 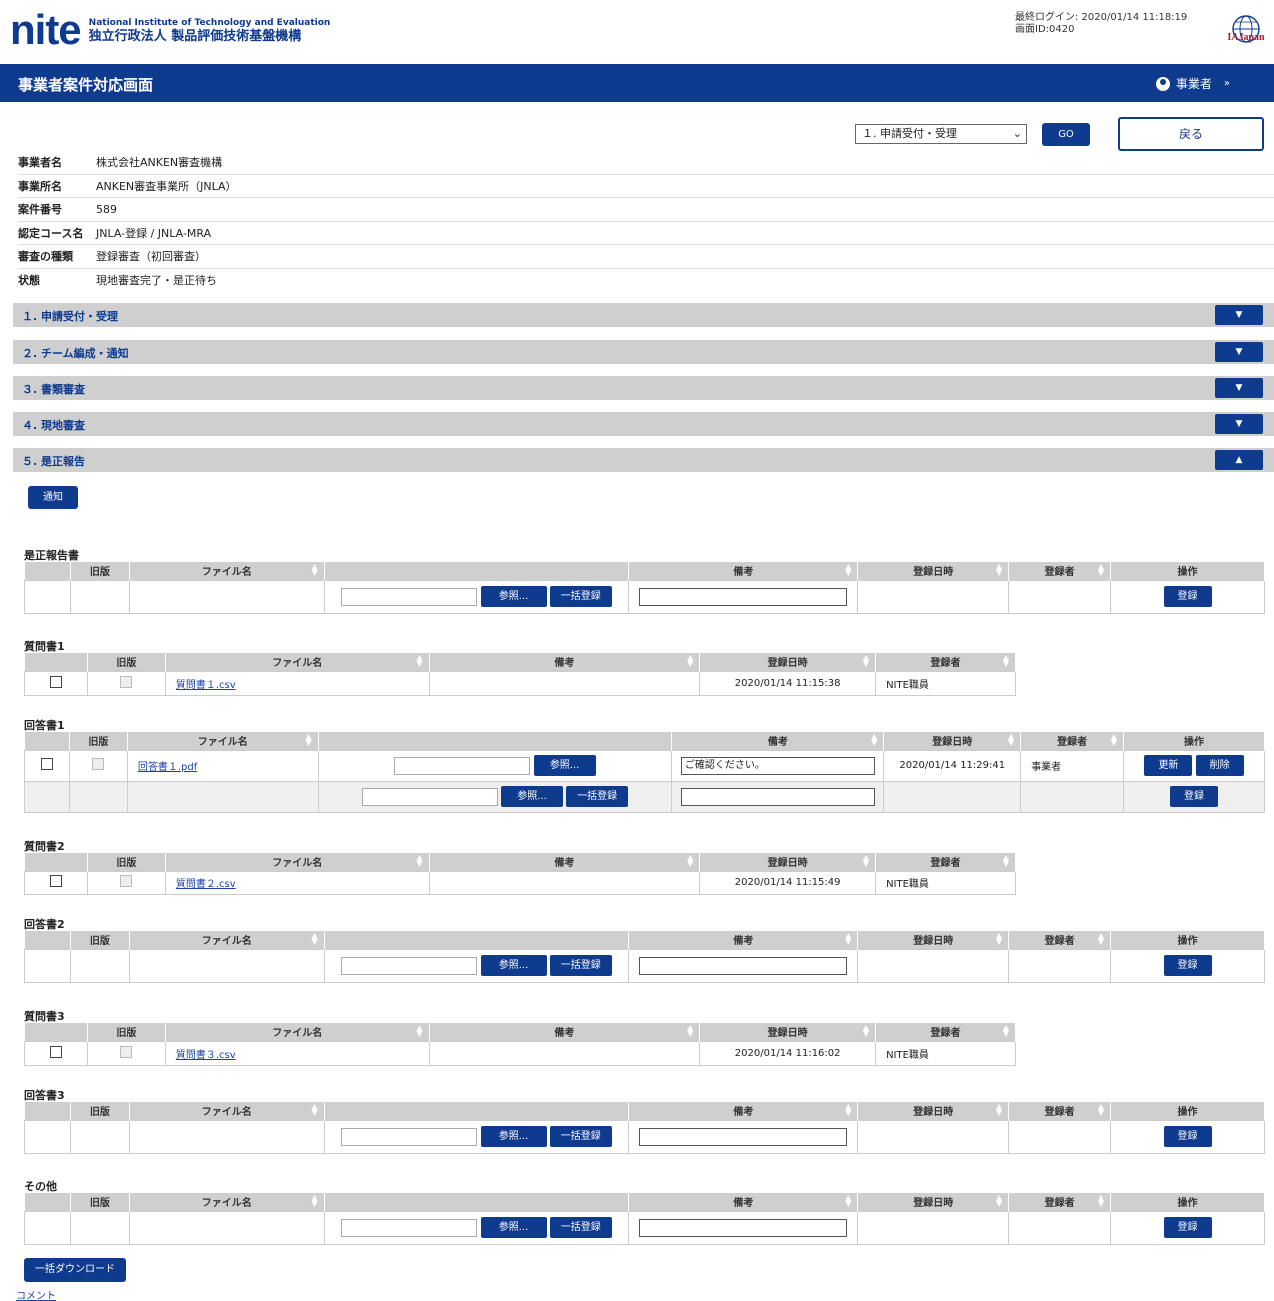 What do you see at coordinates (643, 352) in the screenshot?
I see `accordion-team: ２. チーム編成・通知 ▼` at bounding box center [643, 352].